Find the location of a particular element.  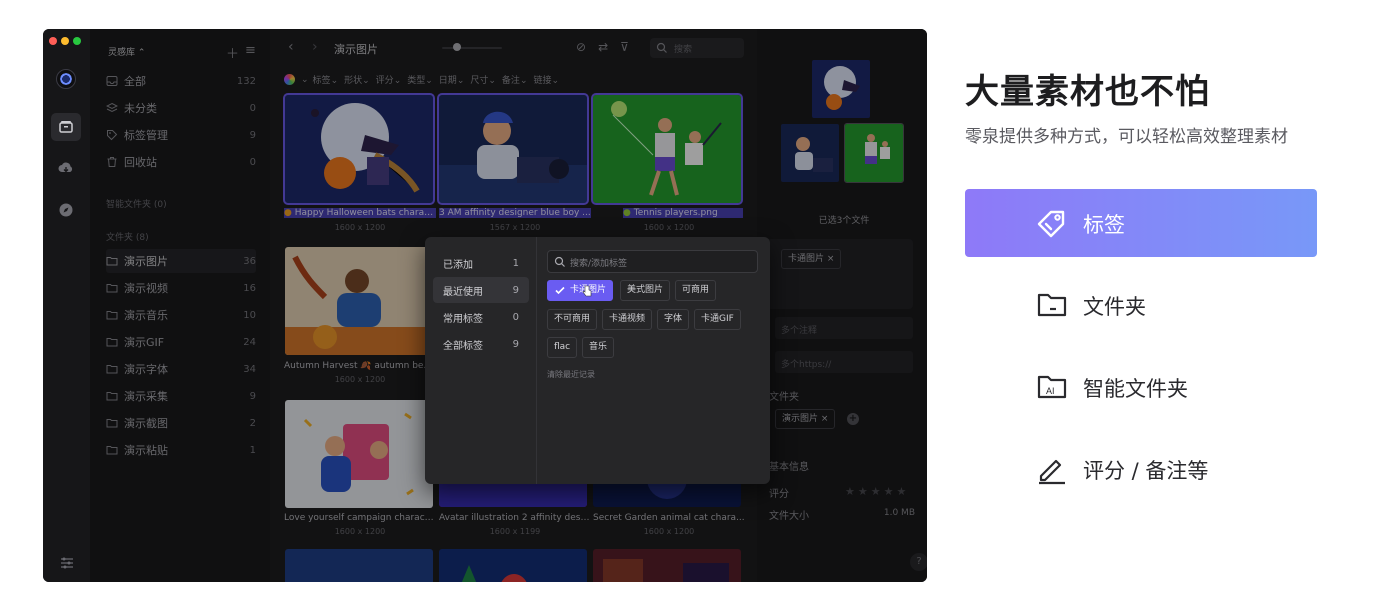

sidebar-folder-demo-screenshots: 演示截图 2 is located at coordinates (181, 423).